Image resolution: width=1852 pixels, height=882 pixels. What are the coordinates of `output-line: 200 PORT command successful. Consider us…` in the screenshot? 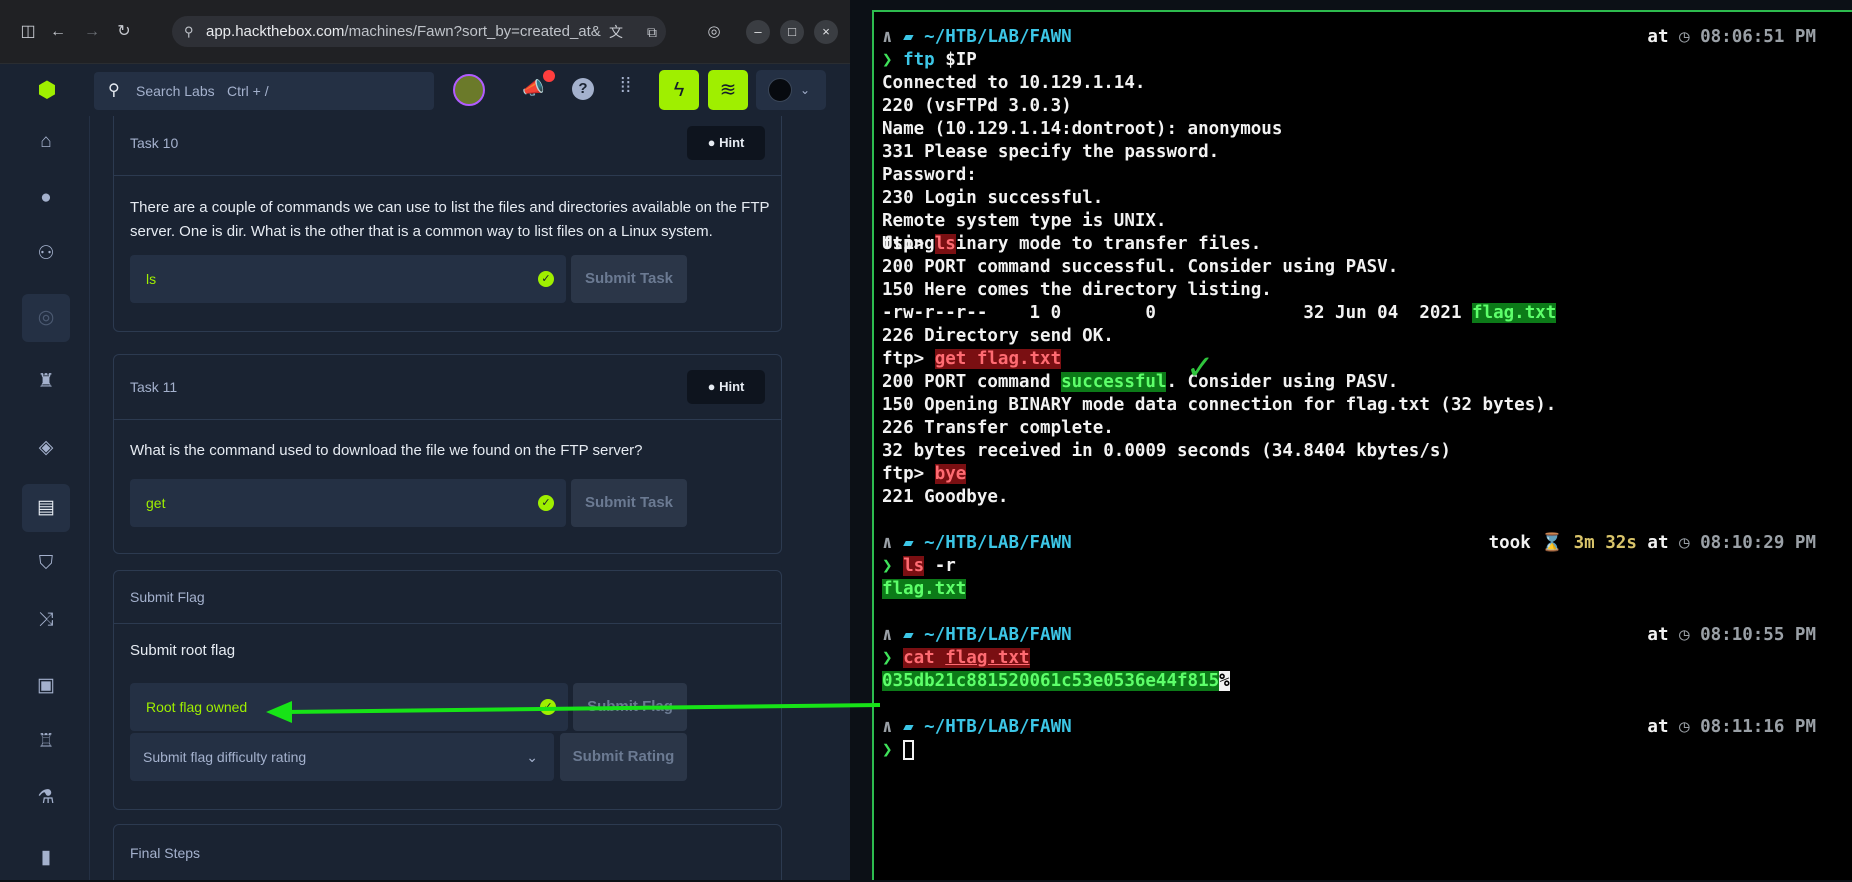 It's located at (1140, 267).